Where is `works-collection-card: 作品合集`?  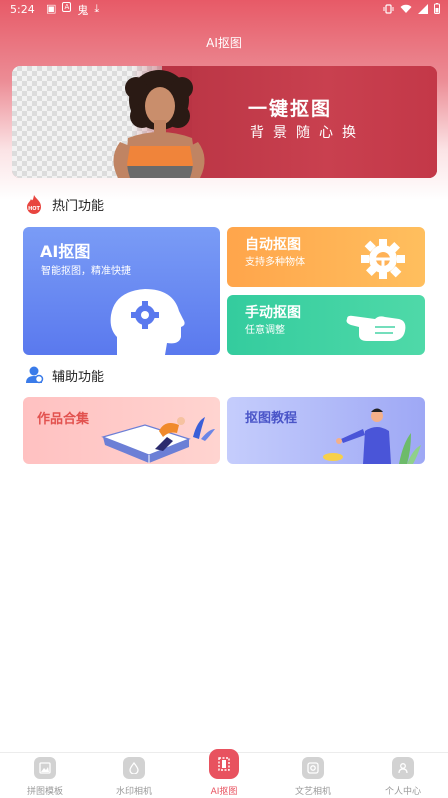
works-collection-card: 作品合集 is located at coordinates (121, 430).